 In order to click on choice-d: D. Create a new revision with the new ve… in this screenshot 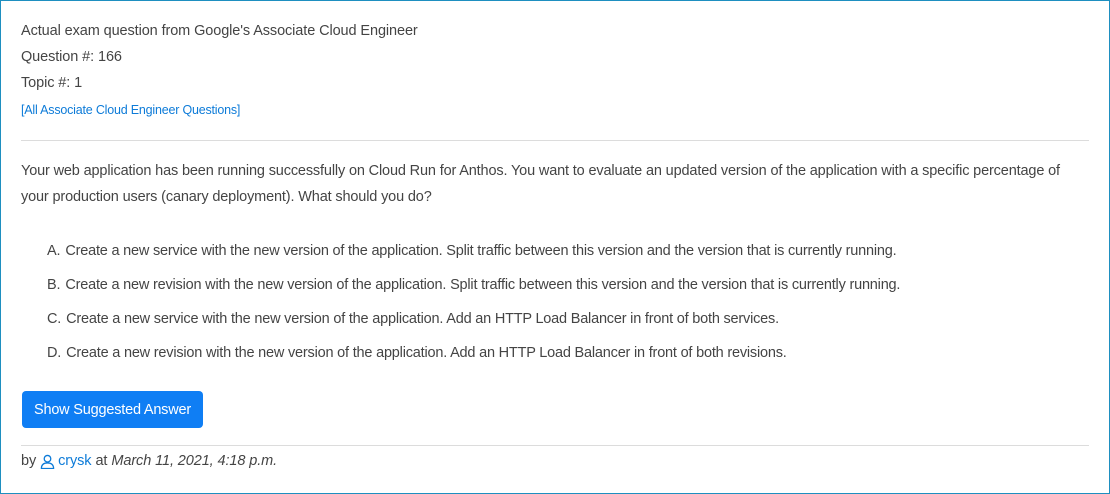, I will do `click(567, 360)`.